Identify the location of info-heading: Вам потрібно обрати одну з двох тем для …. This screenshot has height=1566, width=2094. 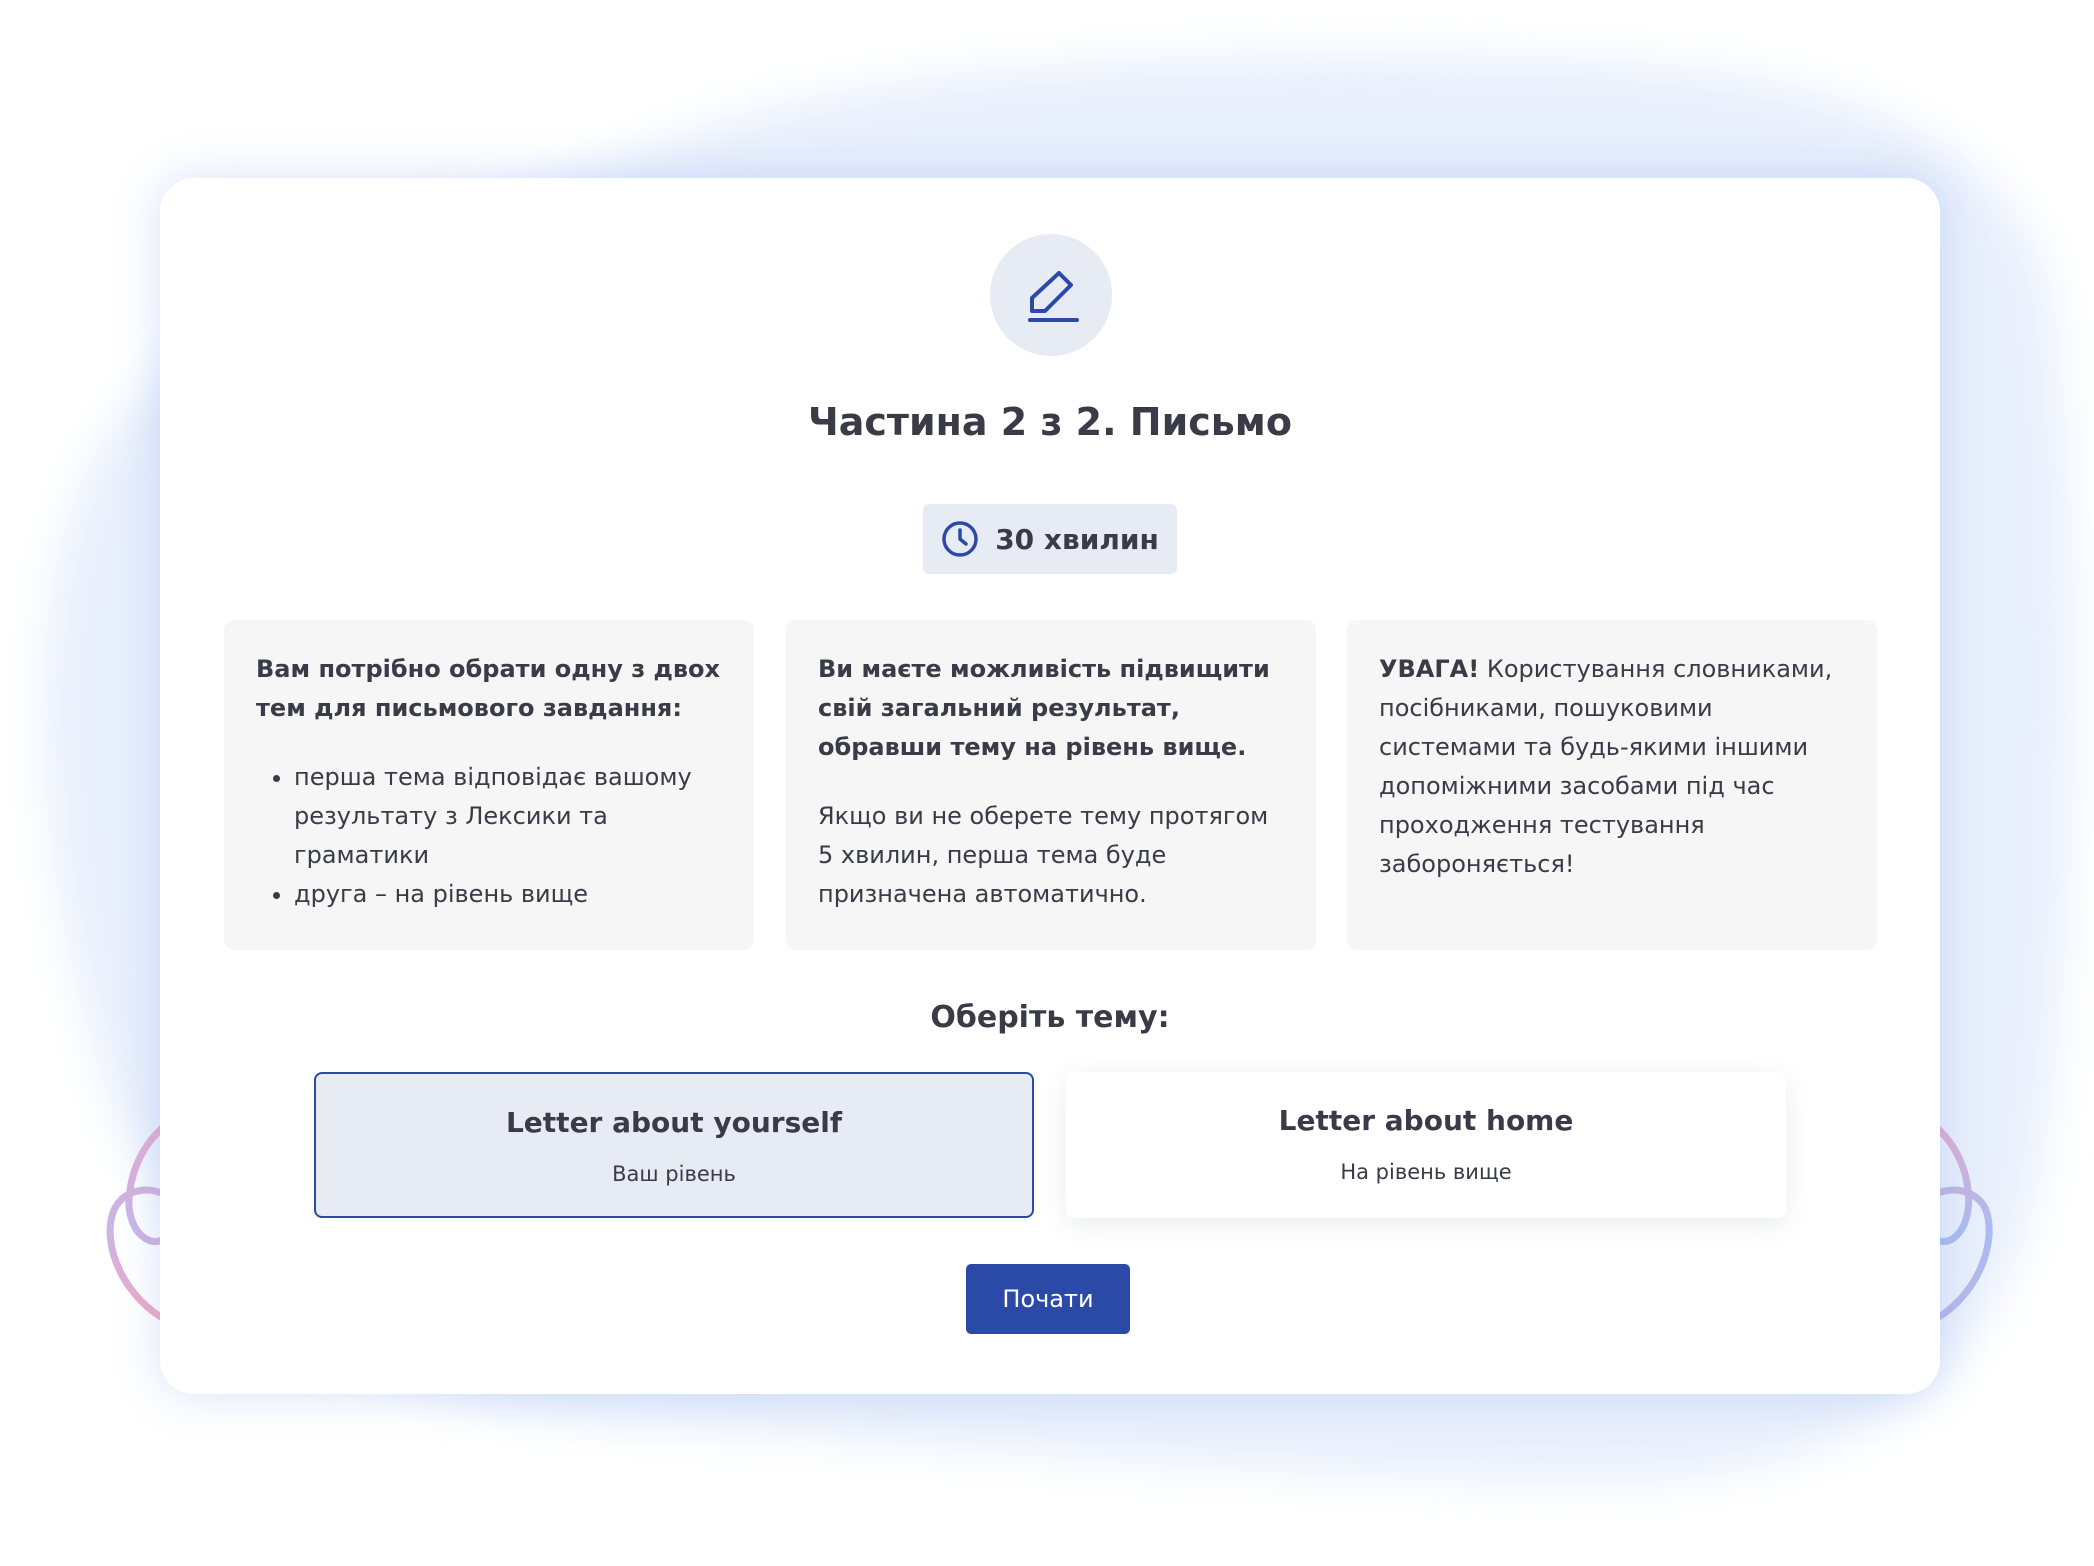
(488, 688).